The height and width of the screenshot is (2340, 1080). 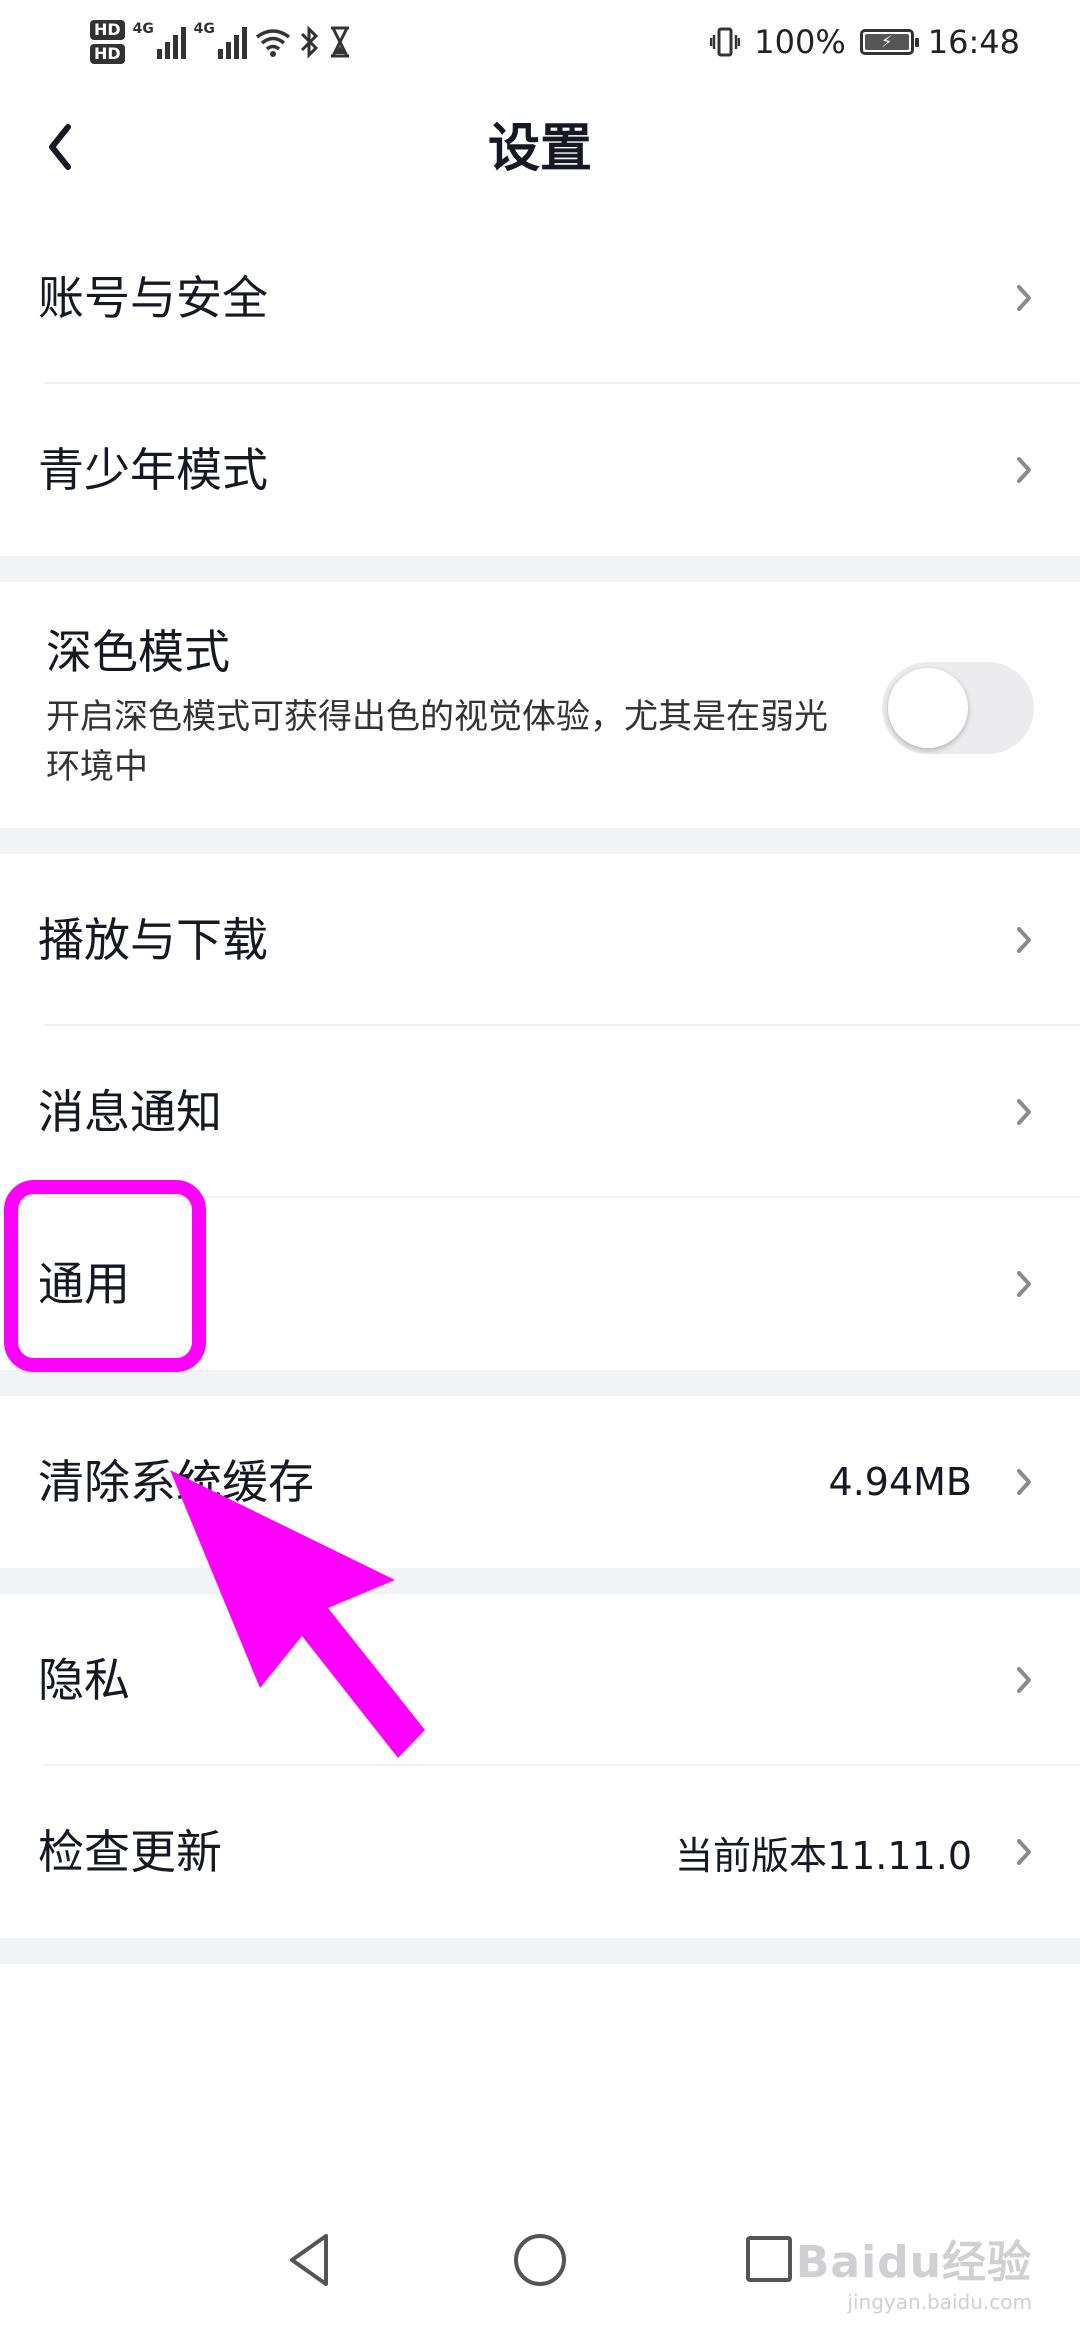 I want to click on setting-account-security: 账号与安全, so click(x=540, y=298).